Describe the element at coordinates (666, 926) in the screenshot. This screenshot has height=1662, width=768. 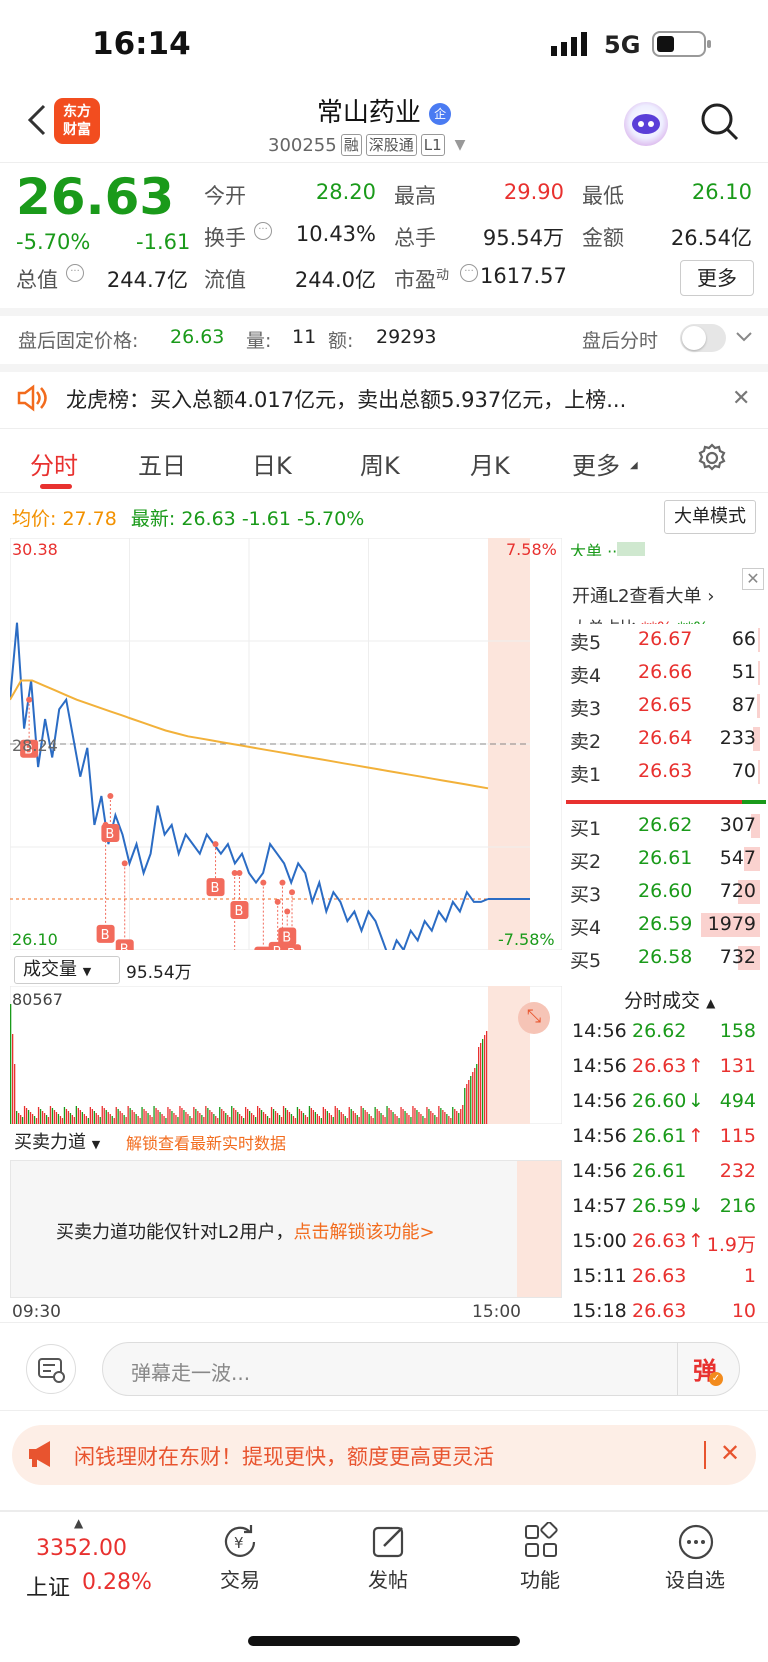
I see `buy-level-row: 买4 26.59 1979` at that location.